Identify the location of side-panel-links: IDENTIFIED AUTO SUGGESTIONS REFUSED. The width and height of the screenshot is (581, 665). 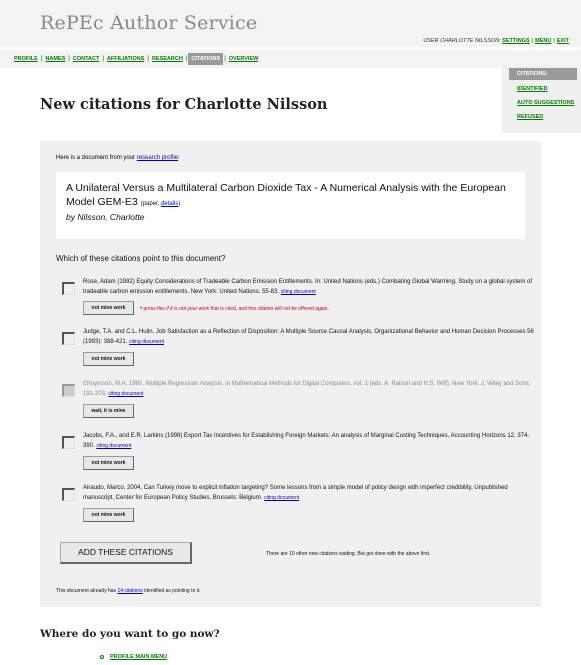
(545, 107).